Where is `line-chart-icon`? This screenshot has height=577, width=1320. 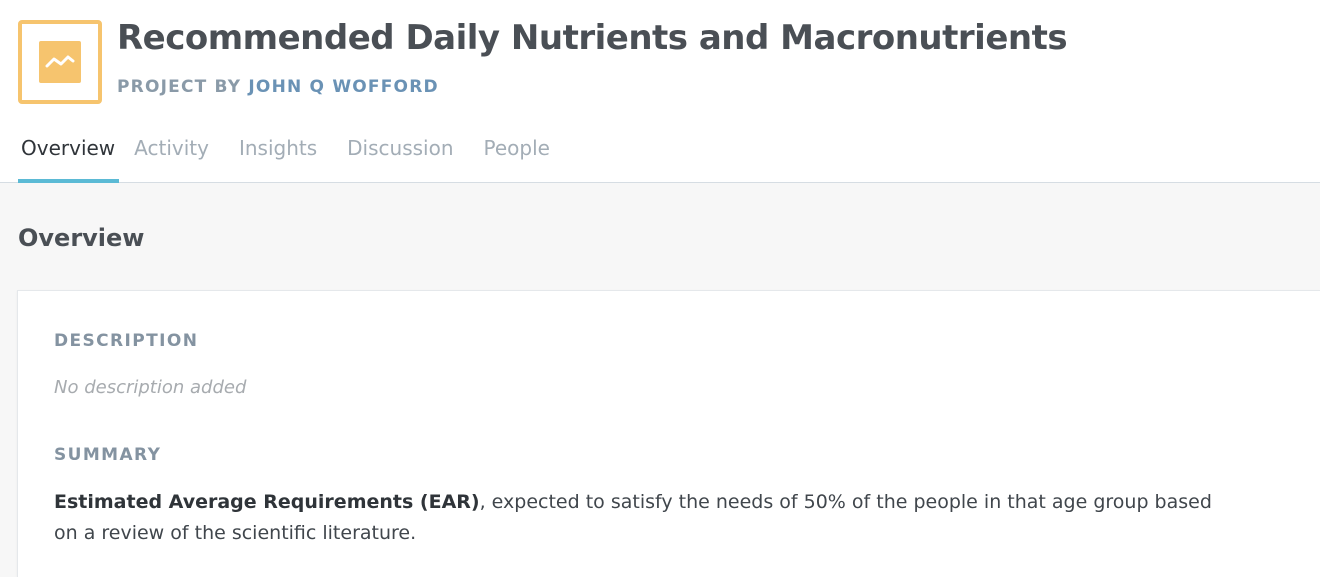 line-chart-icon is located at coordinates (60, 62).